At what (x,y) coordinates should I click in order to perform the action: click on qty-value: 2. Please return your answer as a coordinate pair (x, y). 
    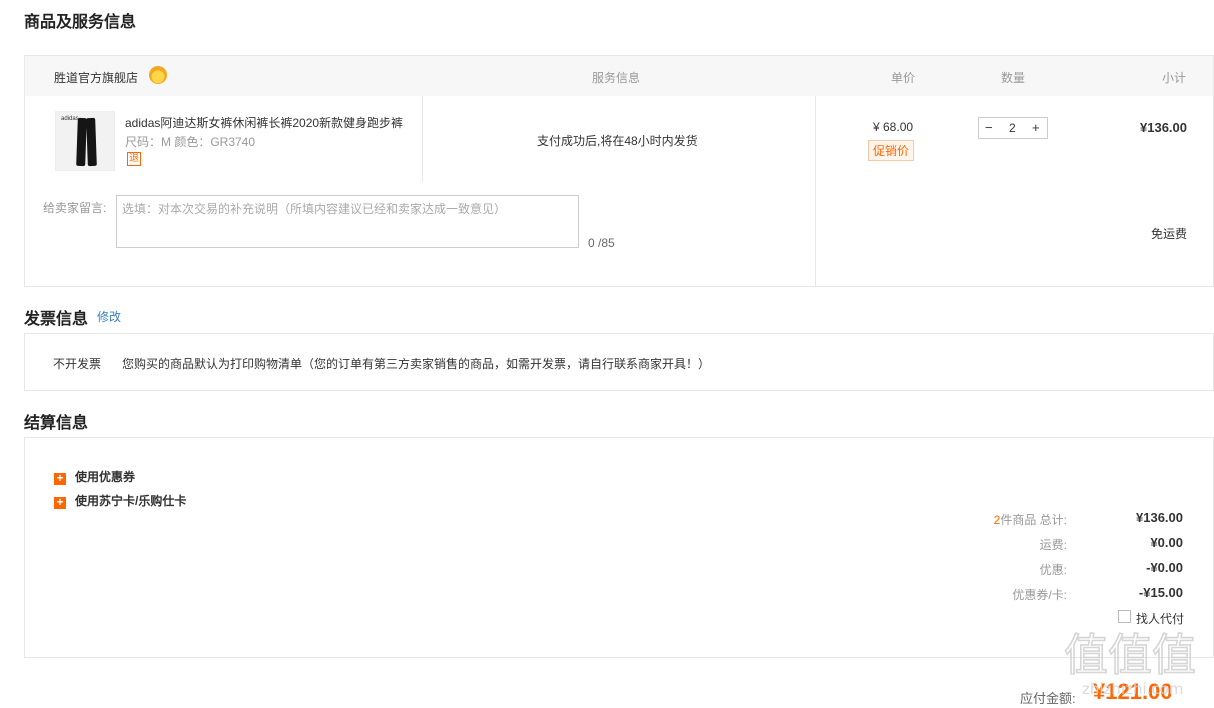
    Looking at the image, I should click on (1012, 128).